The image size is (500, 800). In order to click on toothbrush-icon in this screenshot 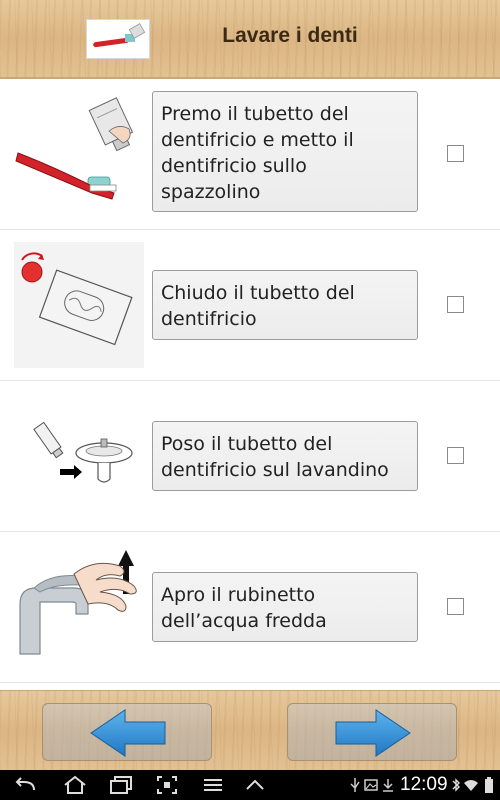, I will do `click(118, 39)`.